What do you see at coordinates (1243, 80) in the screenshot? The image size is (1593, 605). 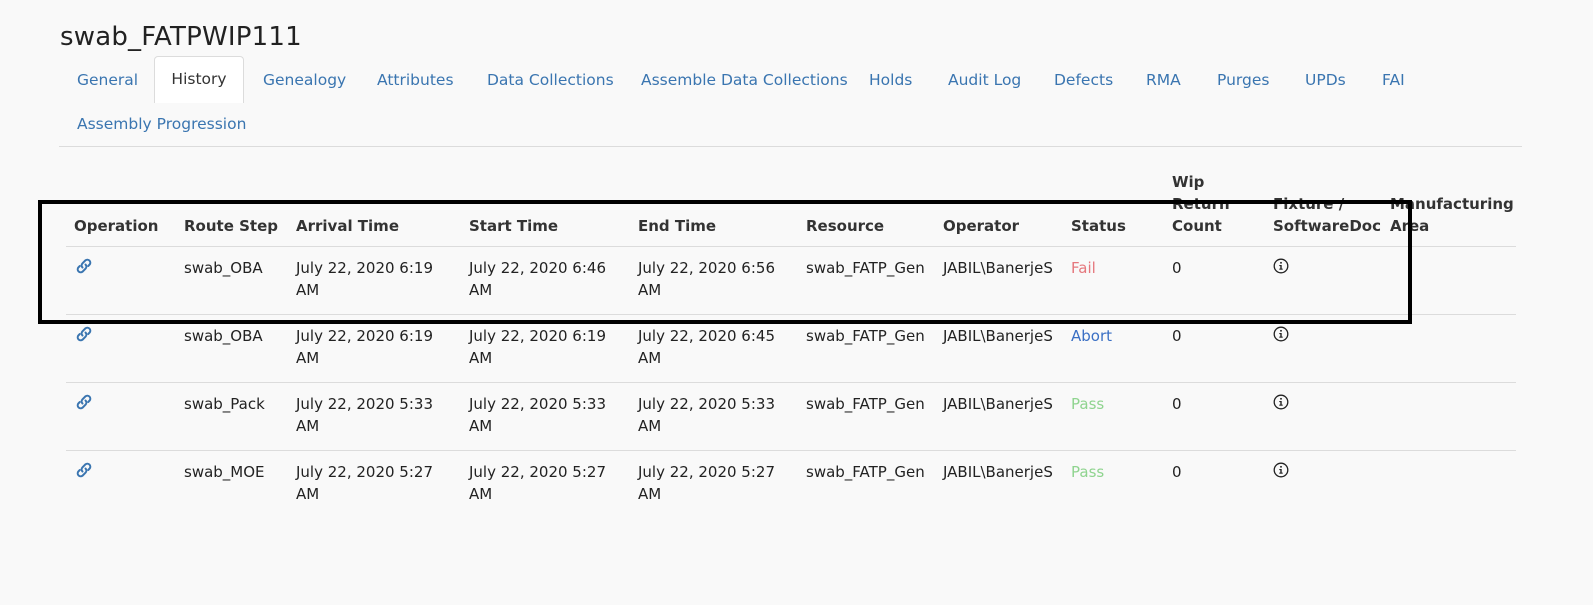 I see `tab-purges: Purges` at bounding box center [1243, 80].